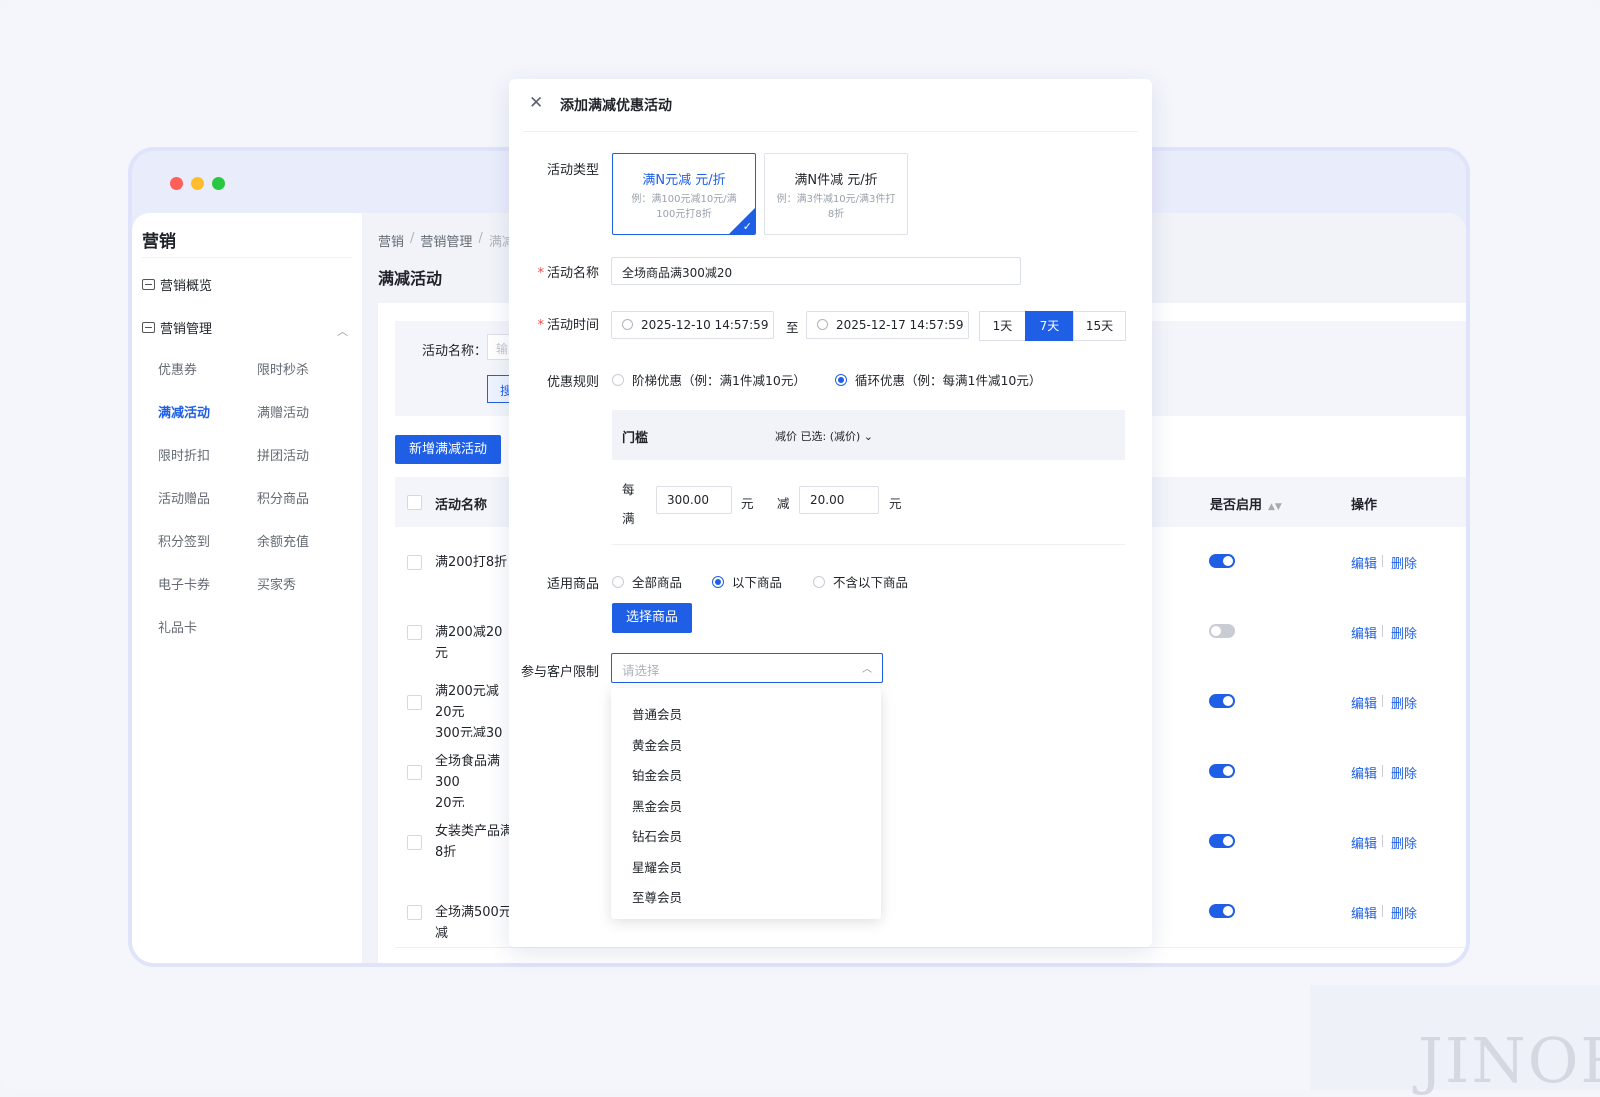 Image resolution: width=1600 pixels, height=1097 pixels. I want to click on sidebar-sub-flash-sale: 限时秒杀, so click(283, 368).